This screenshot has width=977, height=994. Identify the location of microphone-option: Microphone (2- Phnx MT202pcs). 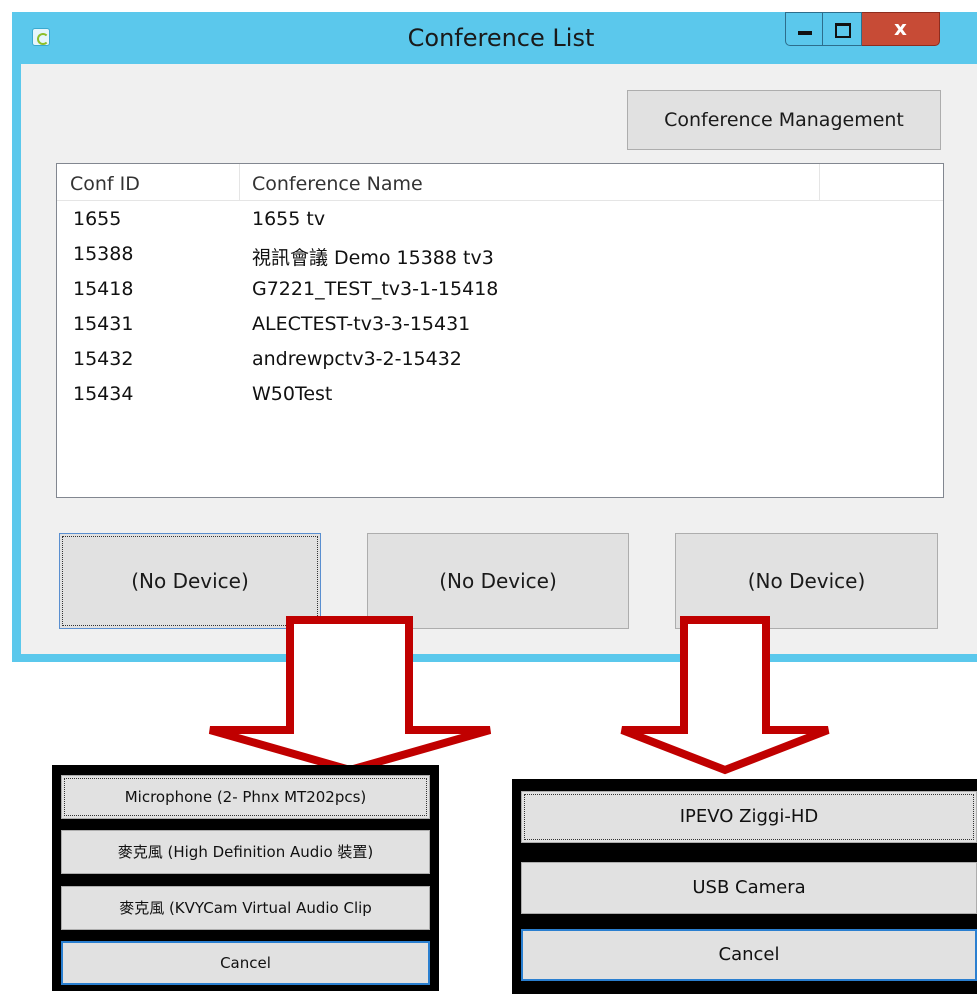
(245, 797).